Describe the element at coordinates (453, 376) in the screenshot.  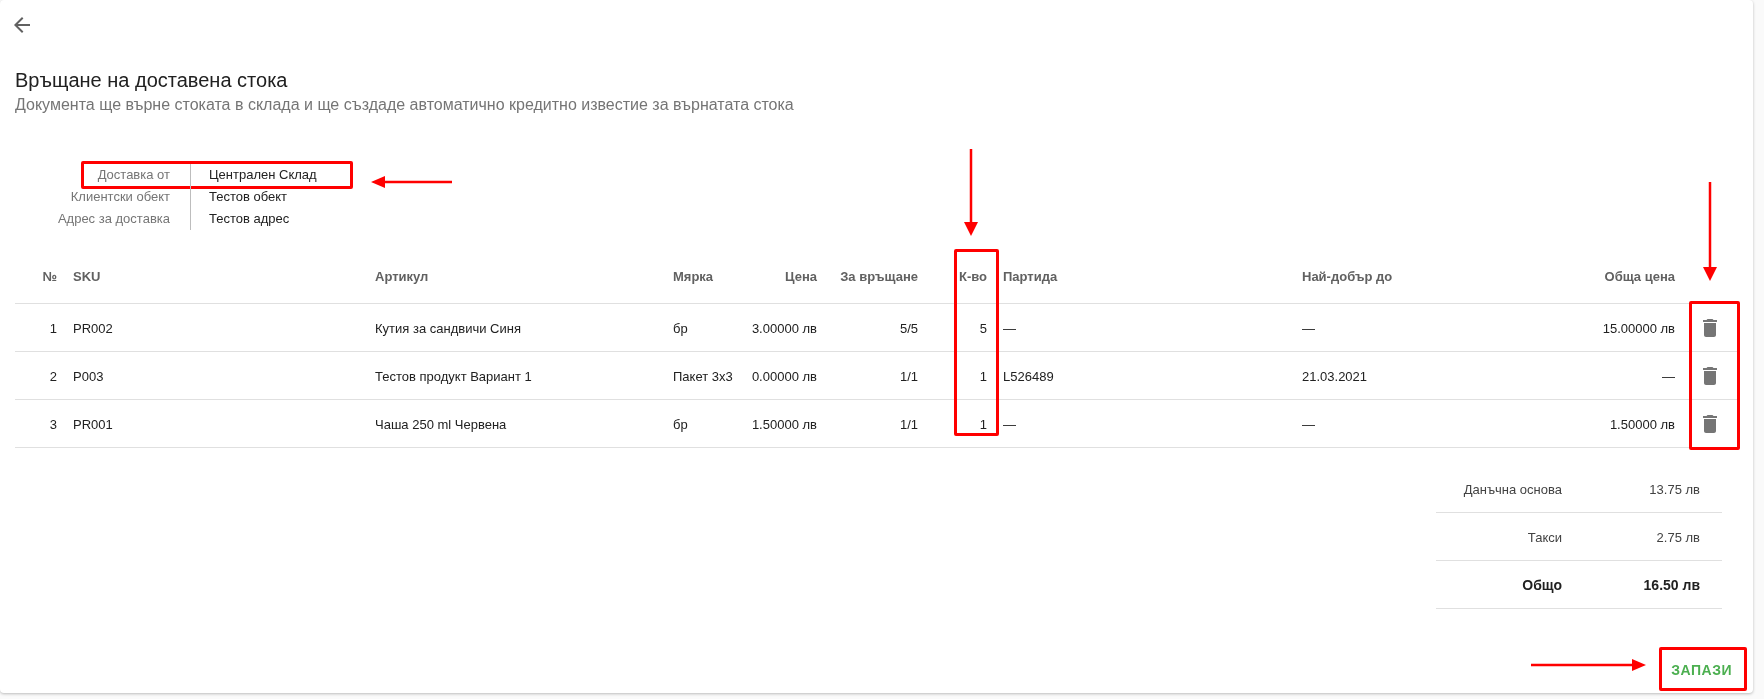
I see `table-cell: Тестов продукт Вариант 1` at that location.